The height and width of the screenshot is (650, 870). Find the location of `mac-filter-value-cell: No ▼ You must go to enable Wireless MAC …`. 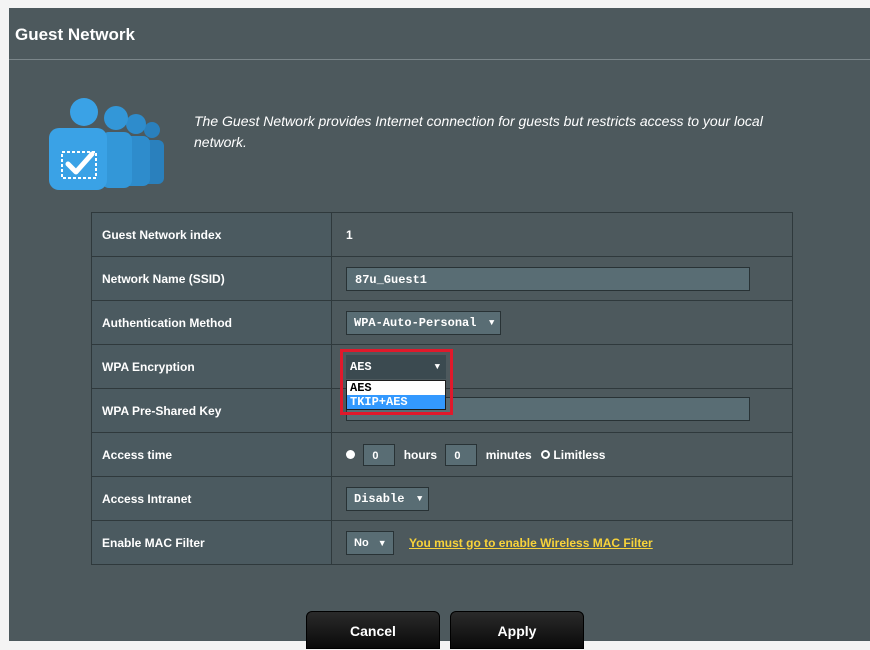

mac-filter-value-cell: No ▼ You must go to enable Wireless MAC … is located at coordinates (562, 542).